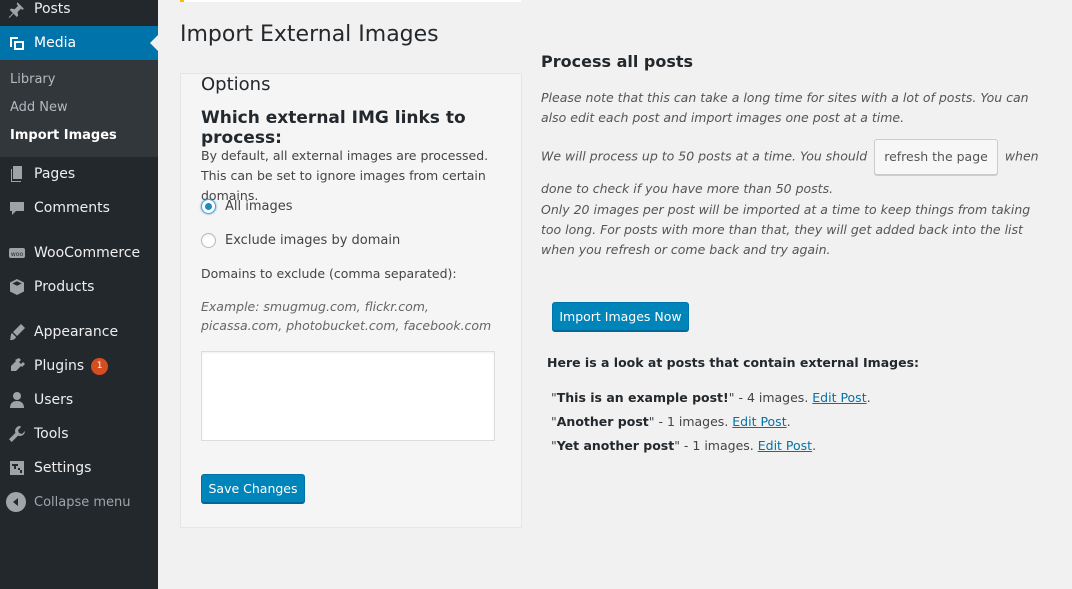  Describe the element at coordinates (615, 445) in the screenshot. I see `post-title: Yet another post` at that location.